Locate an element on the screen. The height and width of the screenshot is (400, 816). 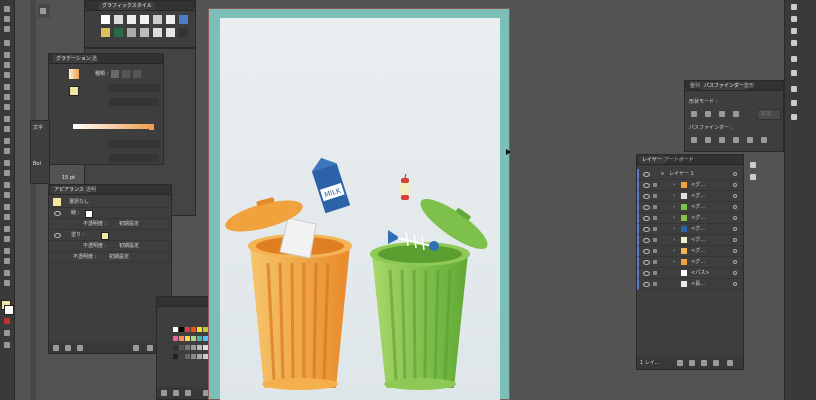
mesh-tool-icon is located at coordinates (7, 185).